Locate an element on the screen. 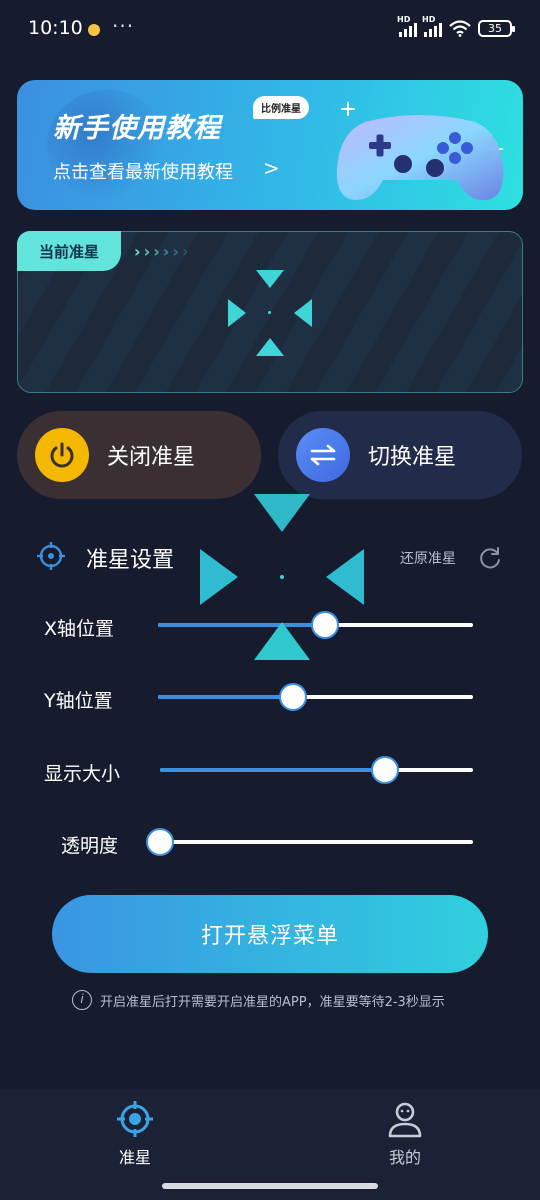  display-size-label: 显示大小 is located at coordinates (82, 774).